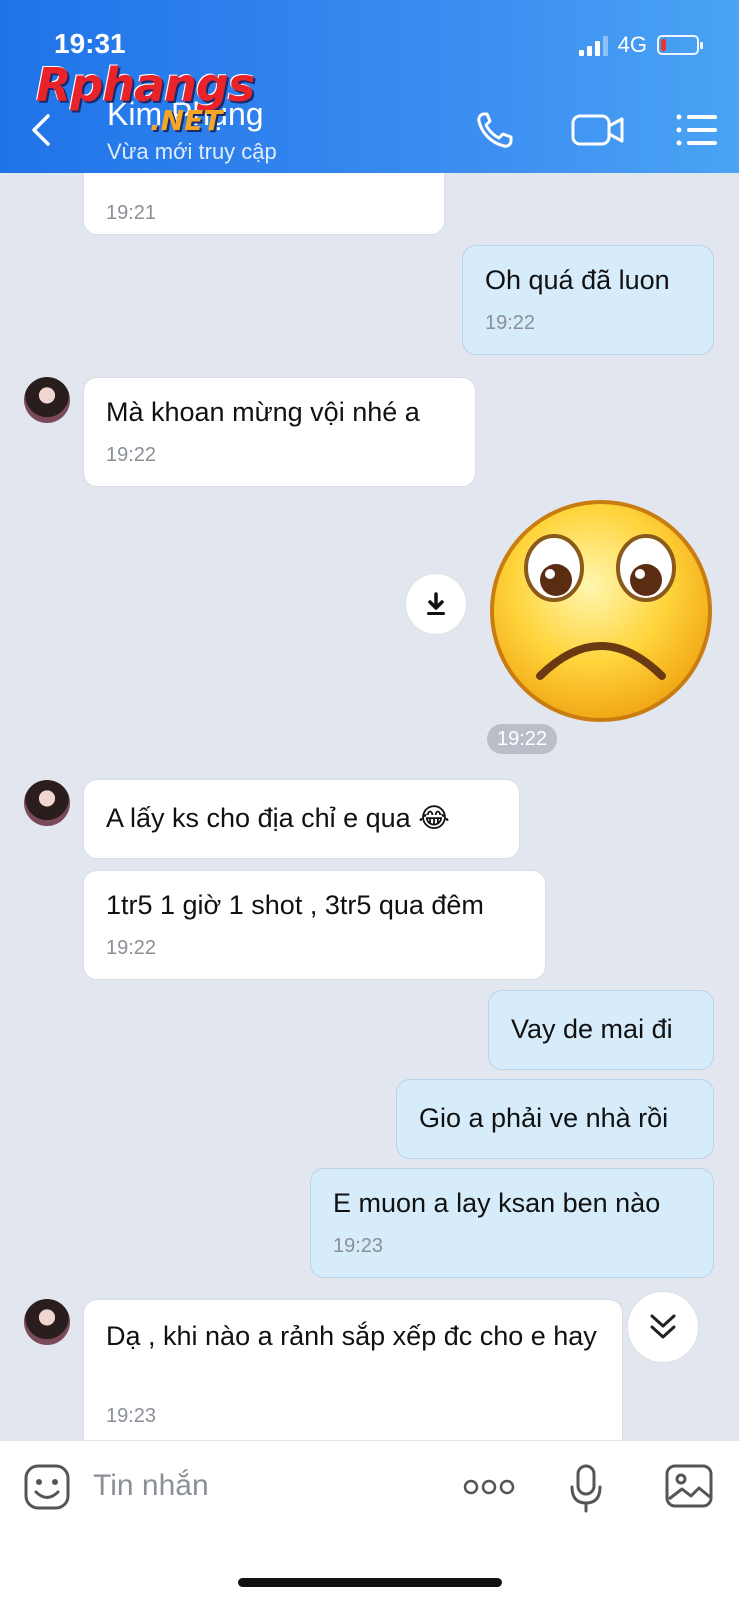 The width and height of the screenshot is (739, 1601). I want to click on home-indicator, so click(370, 1582).